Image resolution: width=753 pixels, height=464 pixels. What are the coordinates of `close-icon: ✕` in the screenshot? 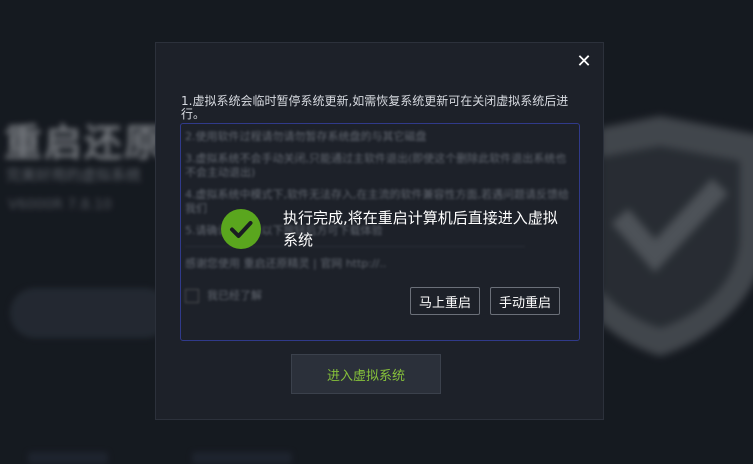 It's located at (584, 62).